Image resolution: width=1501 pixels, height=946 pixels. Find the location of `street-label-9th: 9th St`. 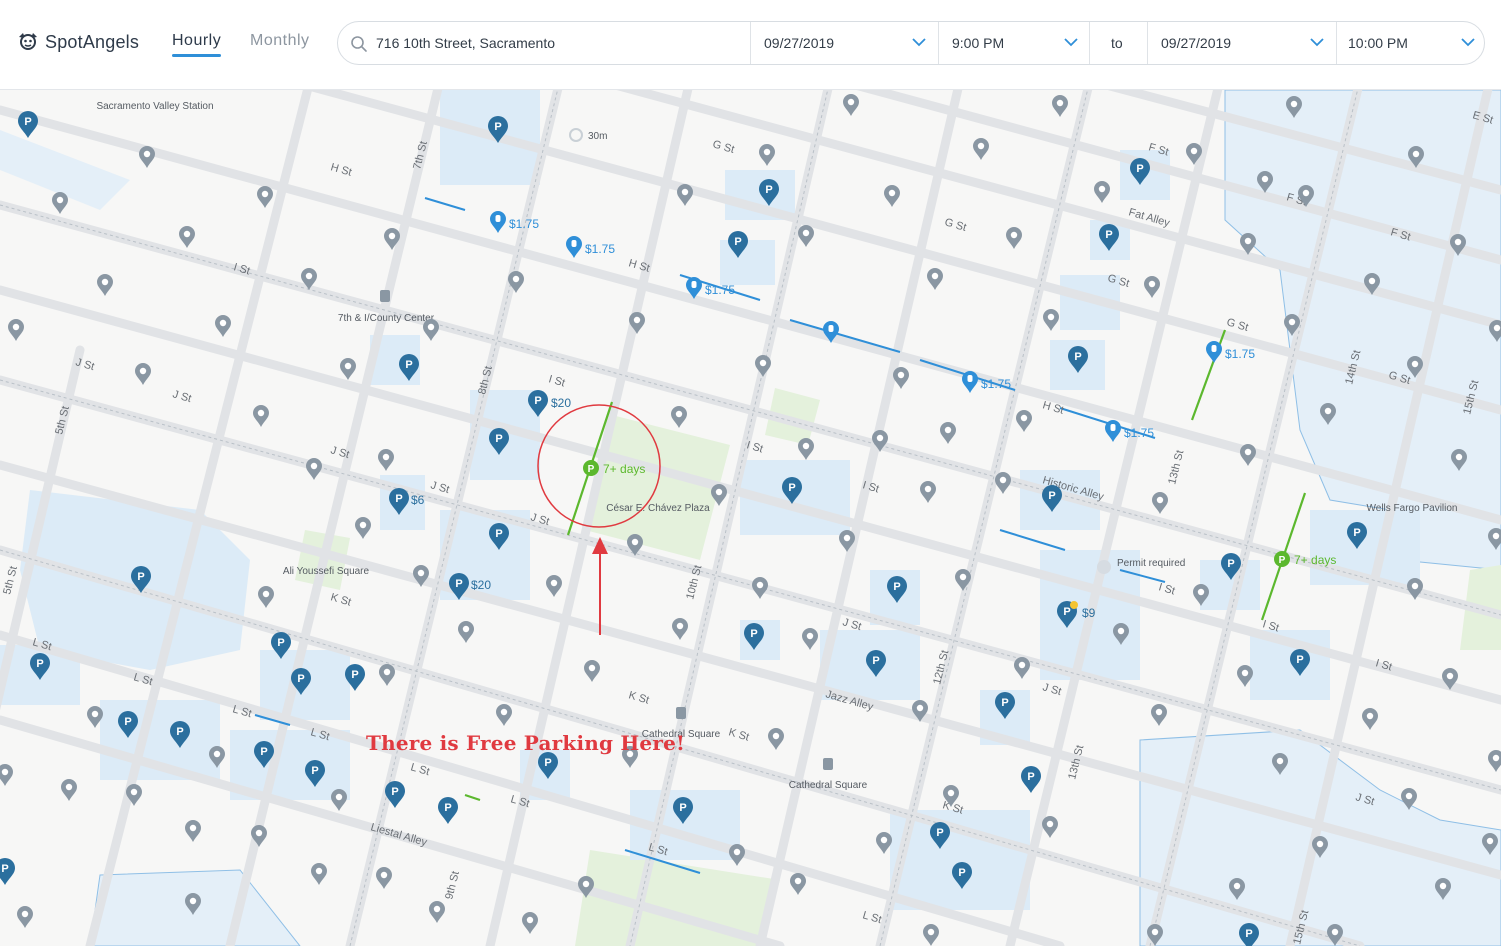

street-label-9th: 9th St is located at coordinates (452, 885).